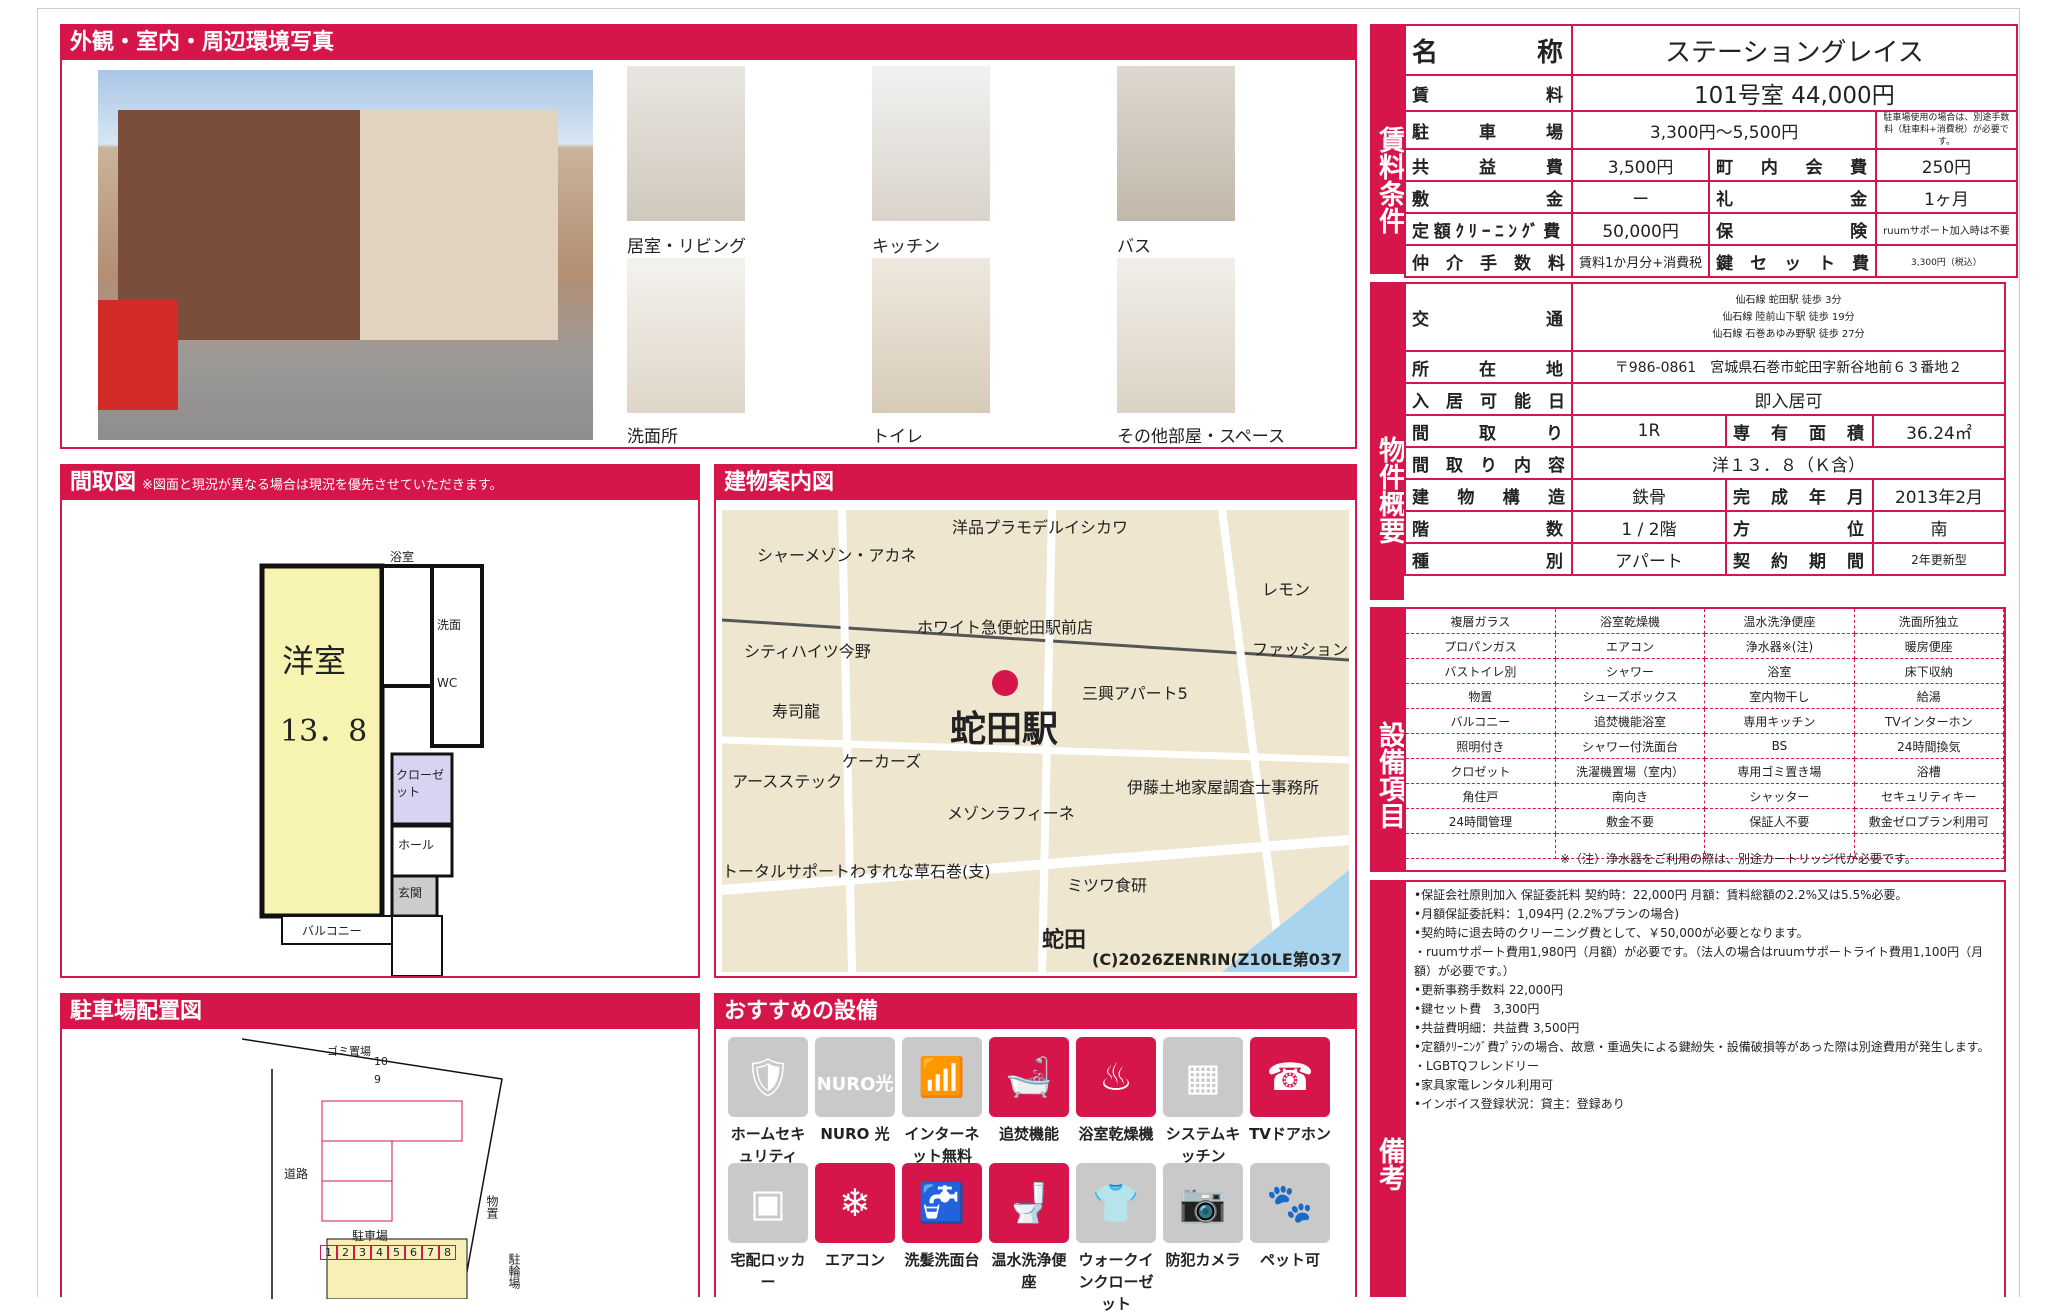 The width and height of the screenshot is (2056, 1315). Describe the element at coordinates (332, 931) in the screenshot. I see `label-balcony: バルコニー` at that location.